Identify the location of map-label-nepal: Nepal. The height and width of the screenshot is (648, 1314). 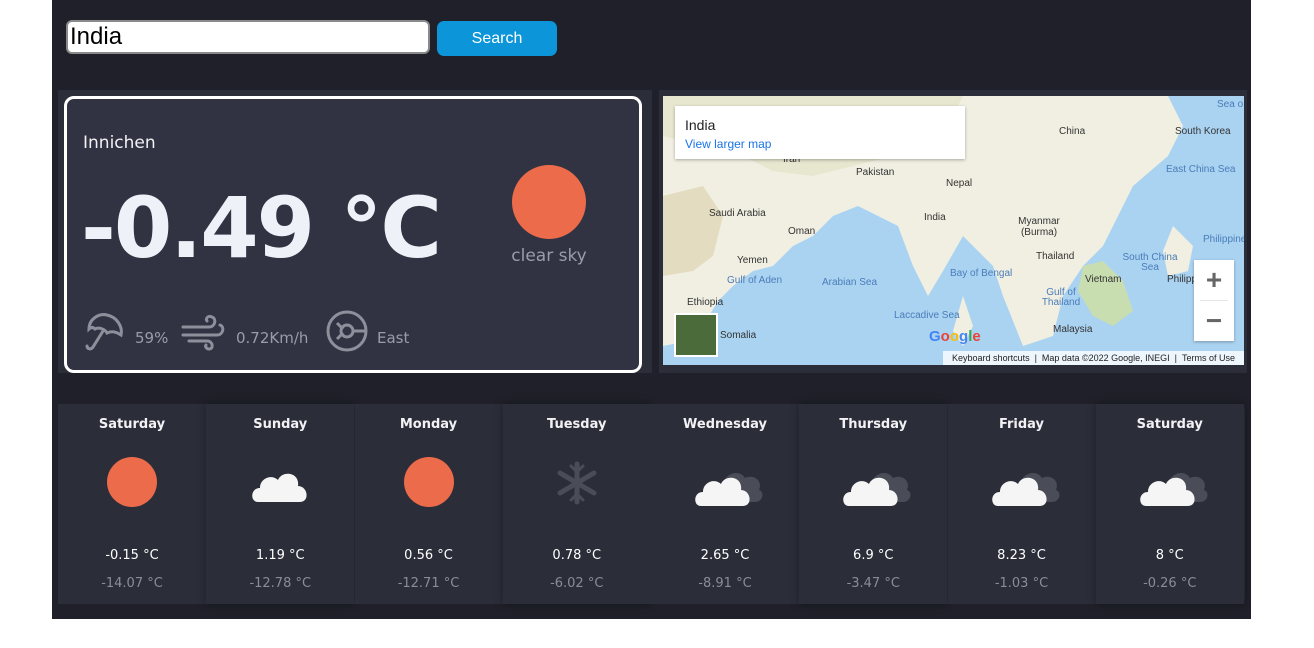
(959, 183).